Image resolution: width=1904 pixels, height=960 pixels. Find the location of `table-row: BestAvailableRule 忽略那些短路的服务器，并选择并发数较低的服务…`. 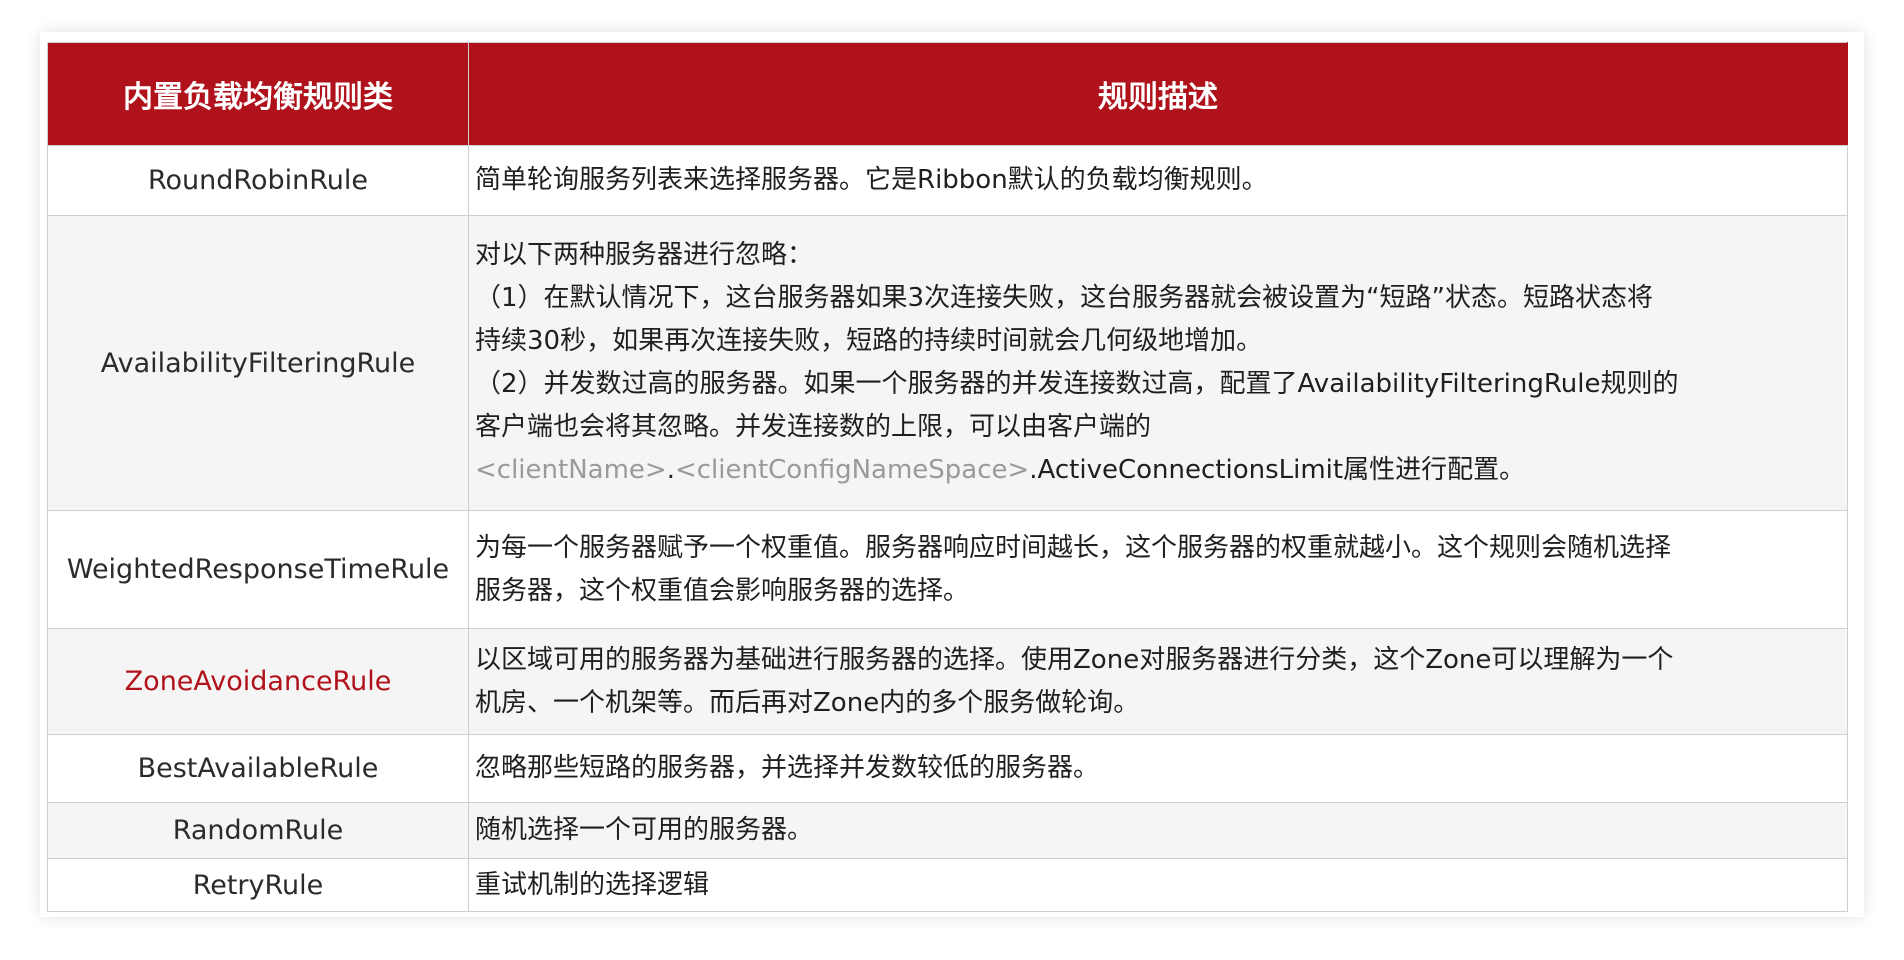

table-row: BestAvailableRule 忽略那些短路的服务器，并选择并发数较低的服务… is located at coordinates (947, 768).